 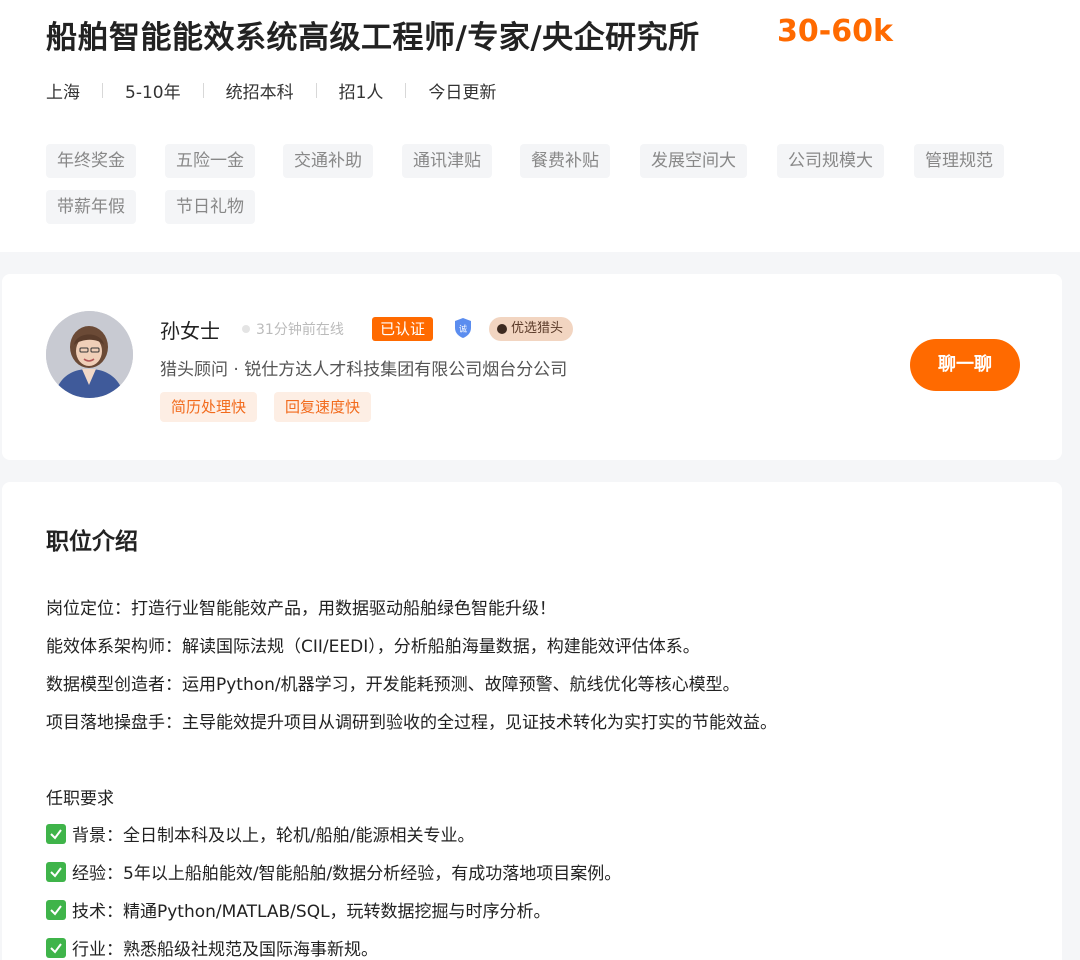 What do you see at coordinates (246, 329) in the screenshot?
I see `online-dot-icon` at bounding box center [246, 329].